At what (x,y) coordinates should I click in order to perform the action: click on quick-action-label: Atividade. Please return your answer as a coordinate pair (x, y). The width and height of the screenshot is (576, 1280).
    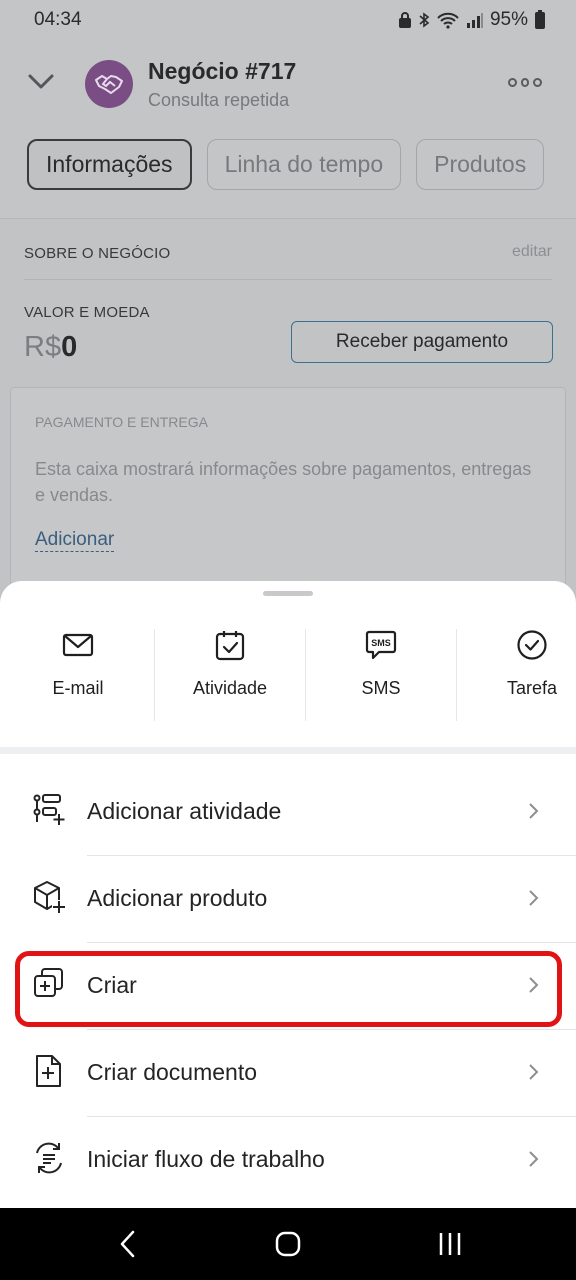
    Looking at the image, I should click on (230, 688).